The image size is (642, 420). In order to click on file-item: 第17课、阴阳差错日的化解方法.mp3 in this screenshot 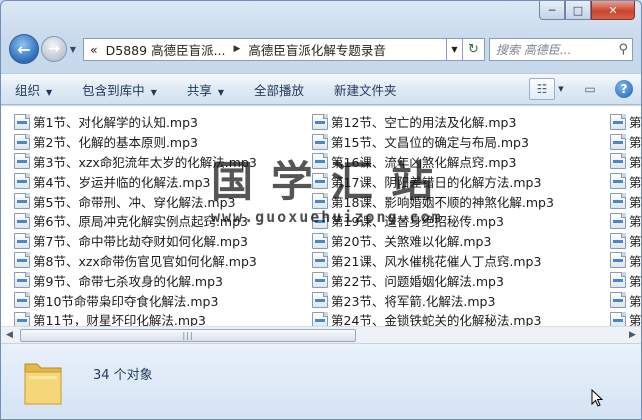, I will do `click(433, 181)`.